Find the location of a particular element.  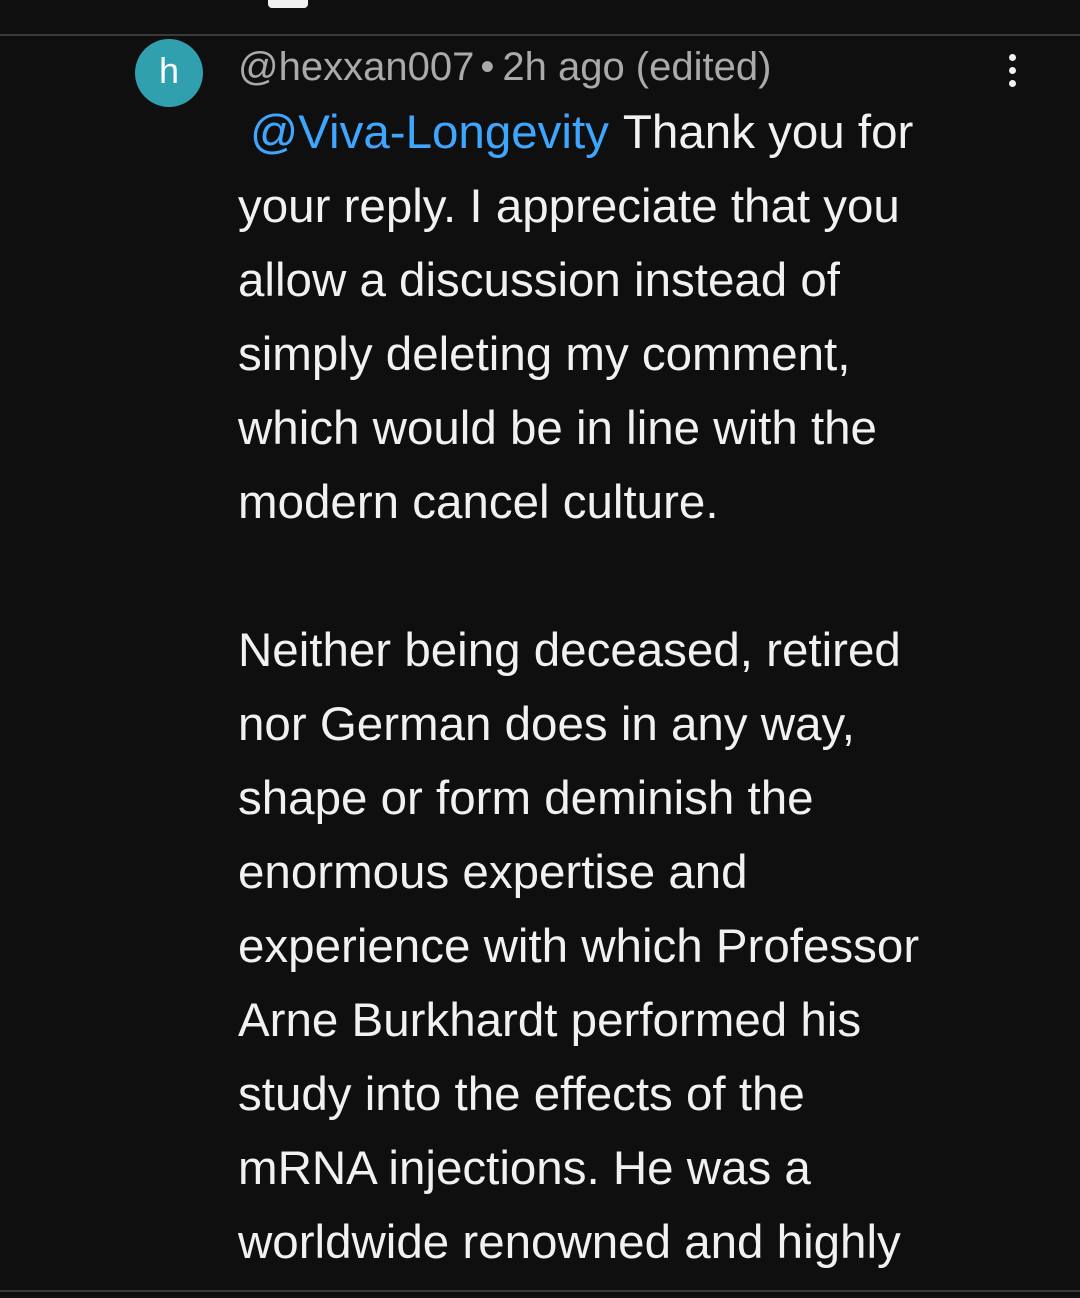

paragraph-break is located at coordinates (628, 577).